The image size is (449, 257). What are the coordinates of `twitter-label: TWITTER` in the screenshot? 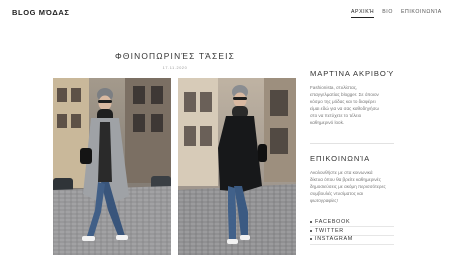 It's located at (329, 231).